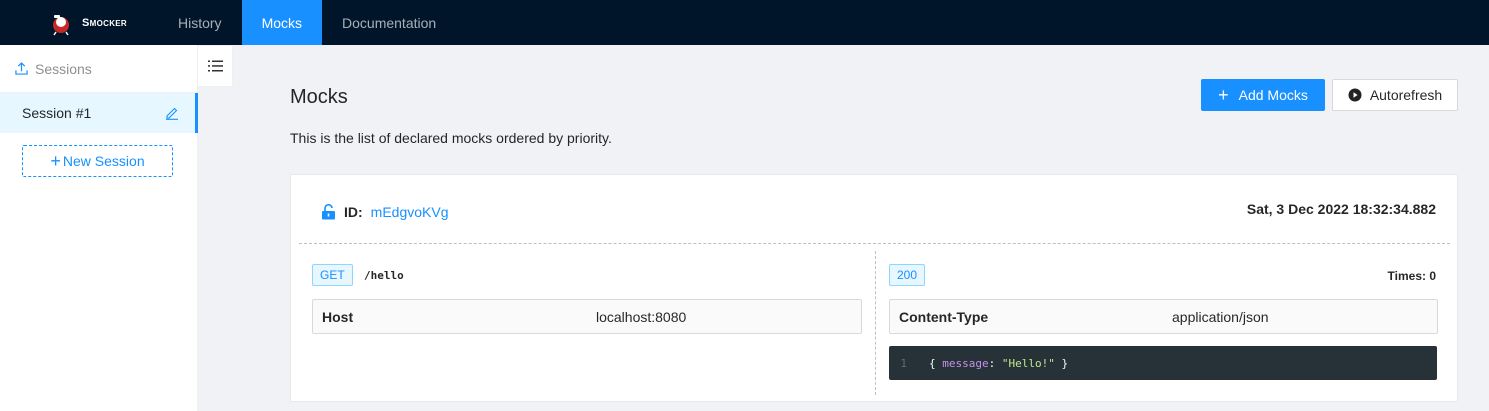 The width and height of the screenshot is (1489, 411). I want to click on nav-mocks: Mocks, so click(282, 22).